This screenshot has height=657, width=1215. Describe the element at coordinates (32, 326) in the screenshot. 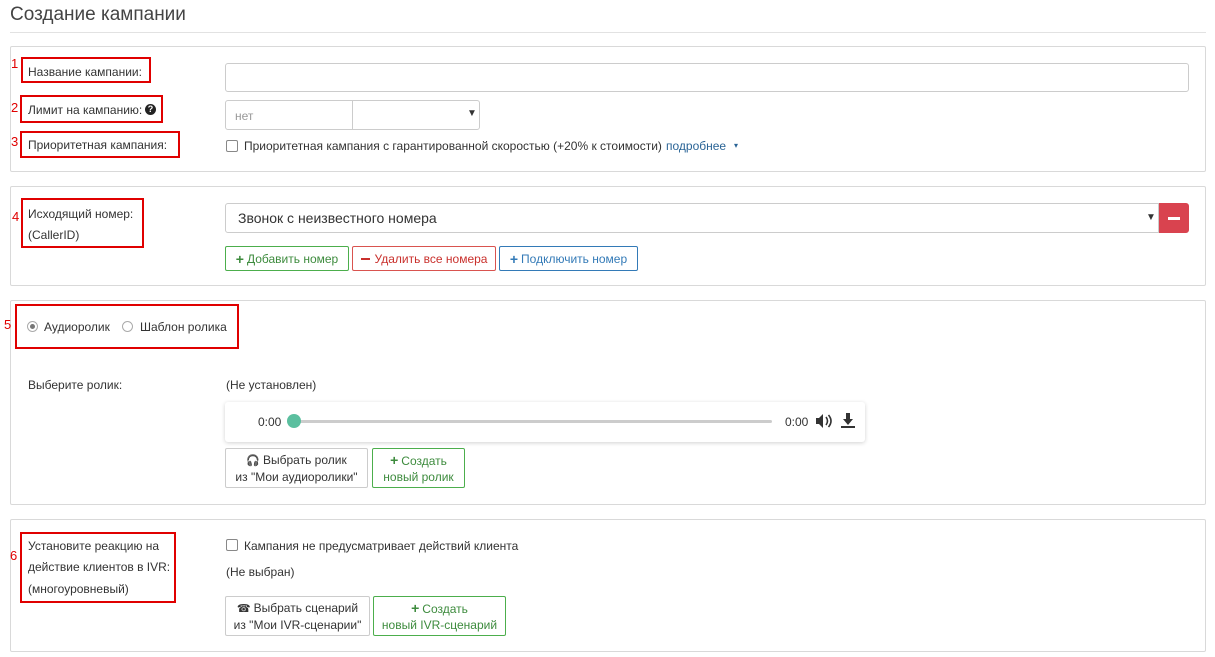

I see `audio-radio` at that location.